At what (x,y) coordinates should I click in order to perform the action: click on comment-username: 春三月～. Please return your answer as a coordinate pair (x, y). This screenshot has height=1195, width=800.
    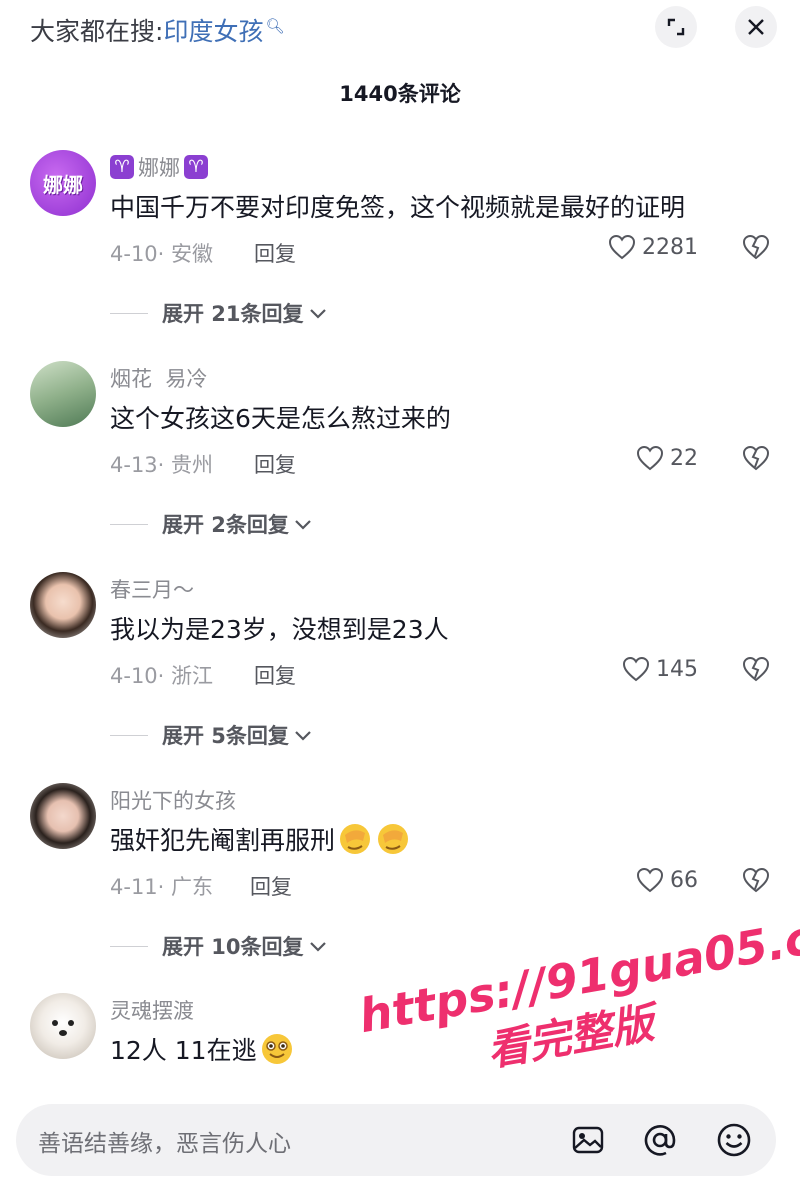
    Looking at the image, I should click on (152, 589).